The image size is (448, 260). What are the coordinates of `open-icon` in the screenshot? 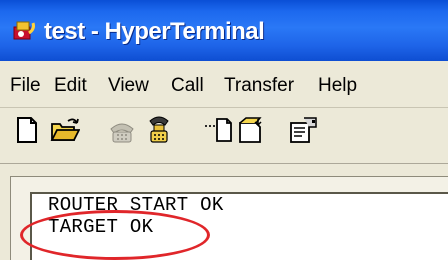 It's located at (65, 130).